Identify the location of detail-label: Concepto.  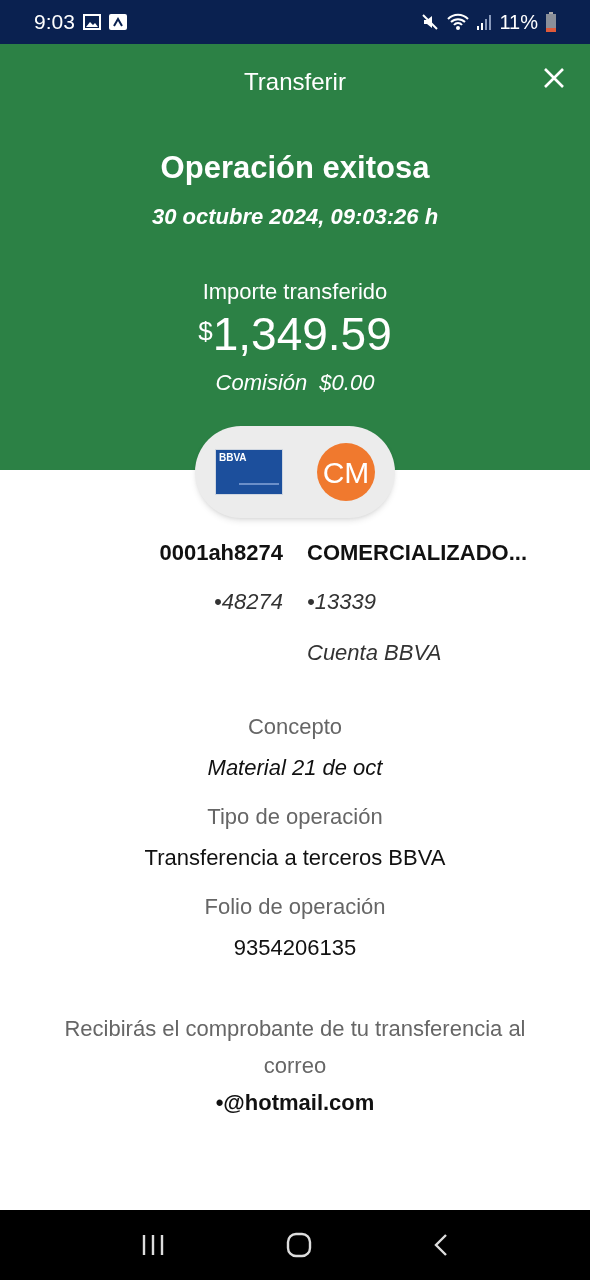
(295, 727).